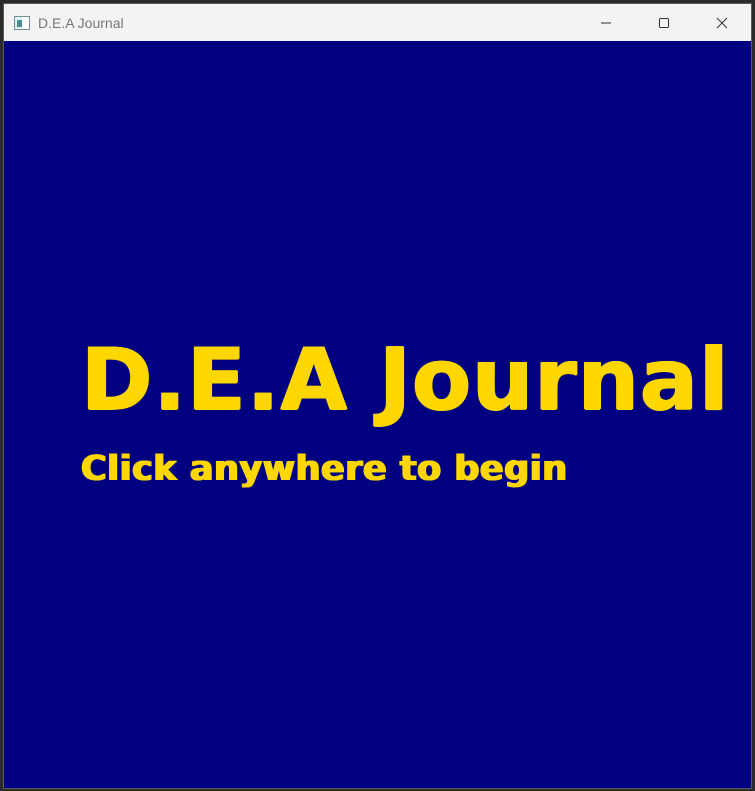 This screenshot has height=791, width=755. I want to click on window-controls, so click(664, 22).